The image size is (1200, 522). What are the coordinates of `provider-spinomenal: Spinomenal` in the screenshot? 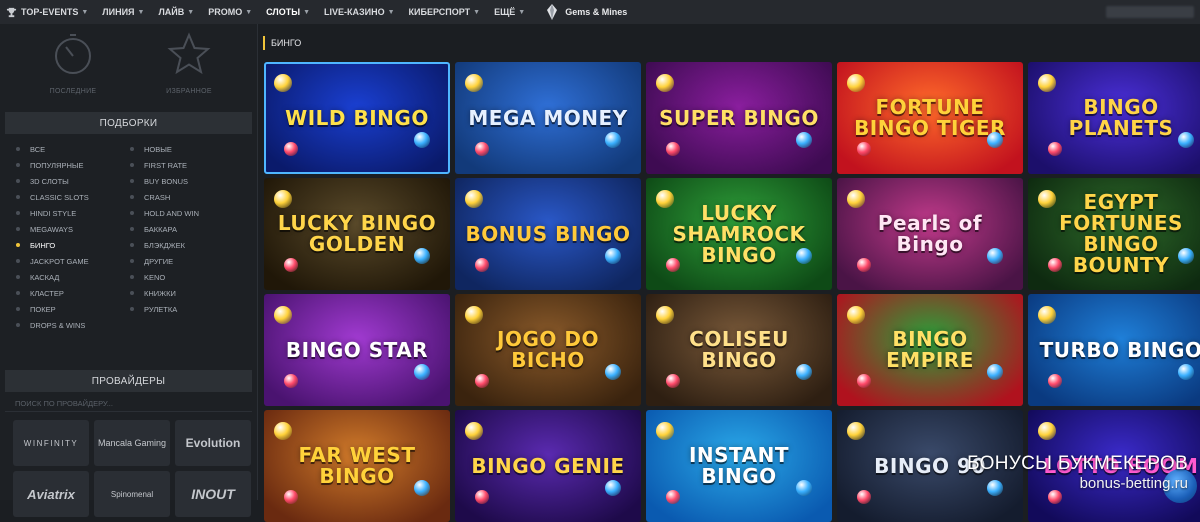 It's located at (132, 494).